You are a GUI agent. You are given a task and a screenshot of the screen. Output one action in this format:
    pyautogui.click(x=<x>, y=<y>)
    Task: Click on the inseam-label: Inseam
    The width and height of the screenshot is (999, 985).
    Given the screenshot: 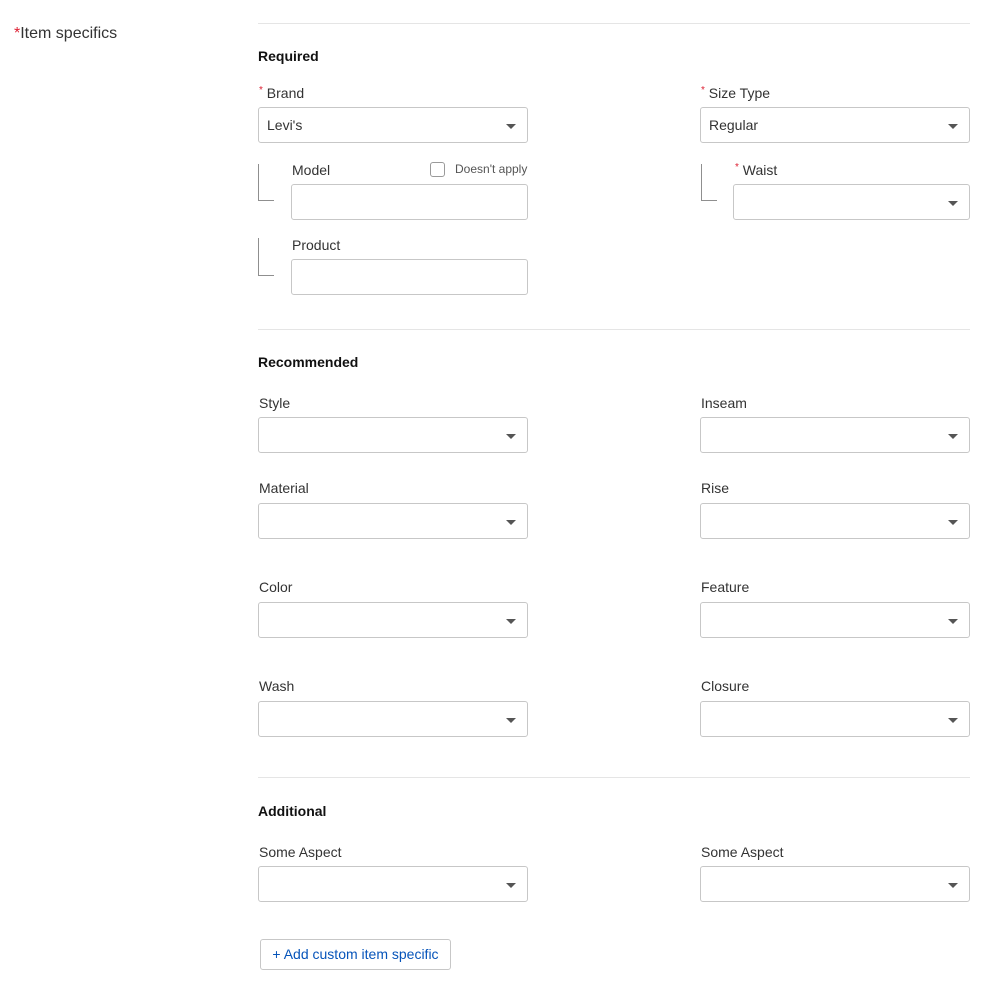 What is the action you would take?
    pyautogui.click(x=724, y=403)
    